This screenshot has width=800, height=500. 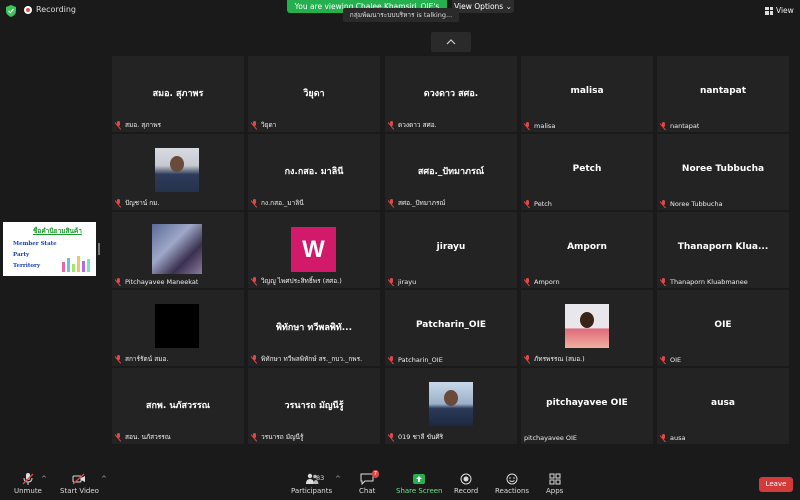 I want to click on participant-name: nantapat, so click(x=723, y=91).